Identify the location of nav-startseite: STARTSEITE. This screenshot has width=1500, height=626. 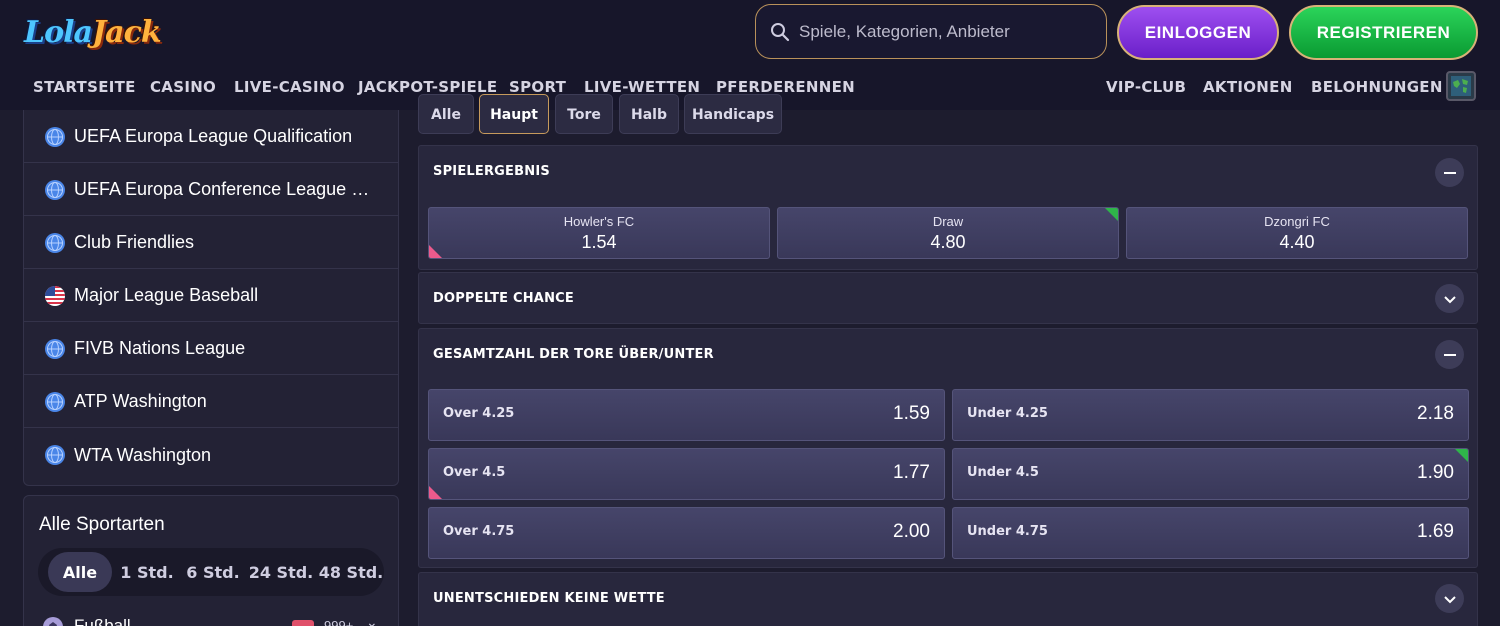
(84, 87).